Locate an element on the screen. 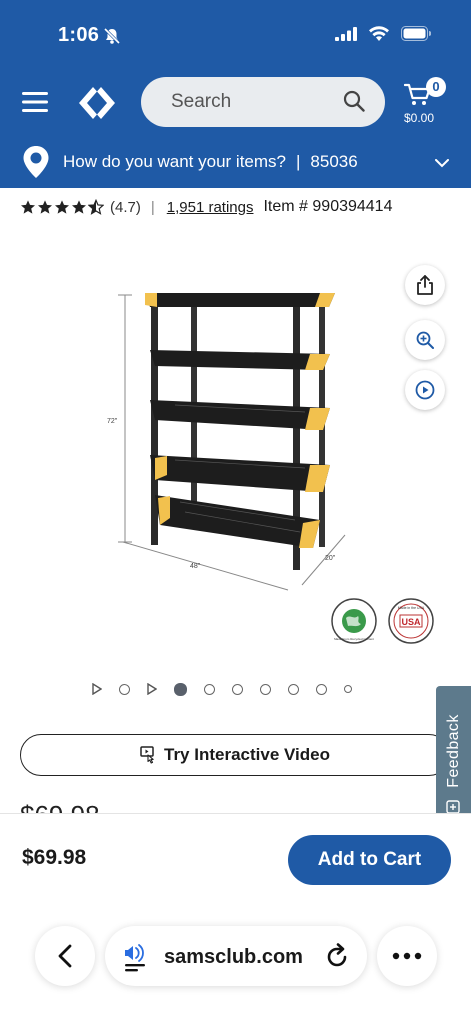  play-video-button is located at coordinates (425, 390).